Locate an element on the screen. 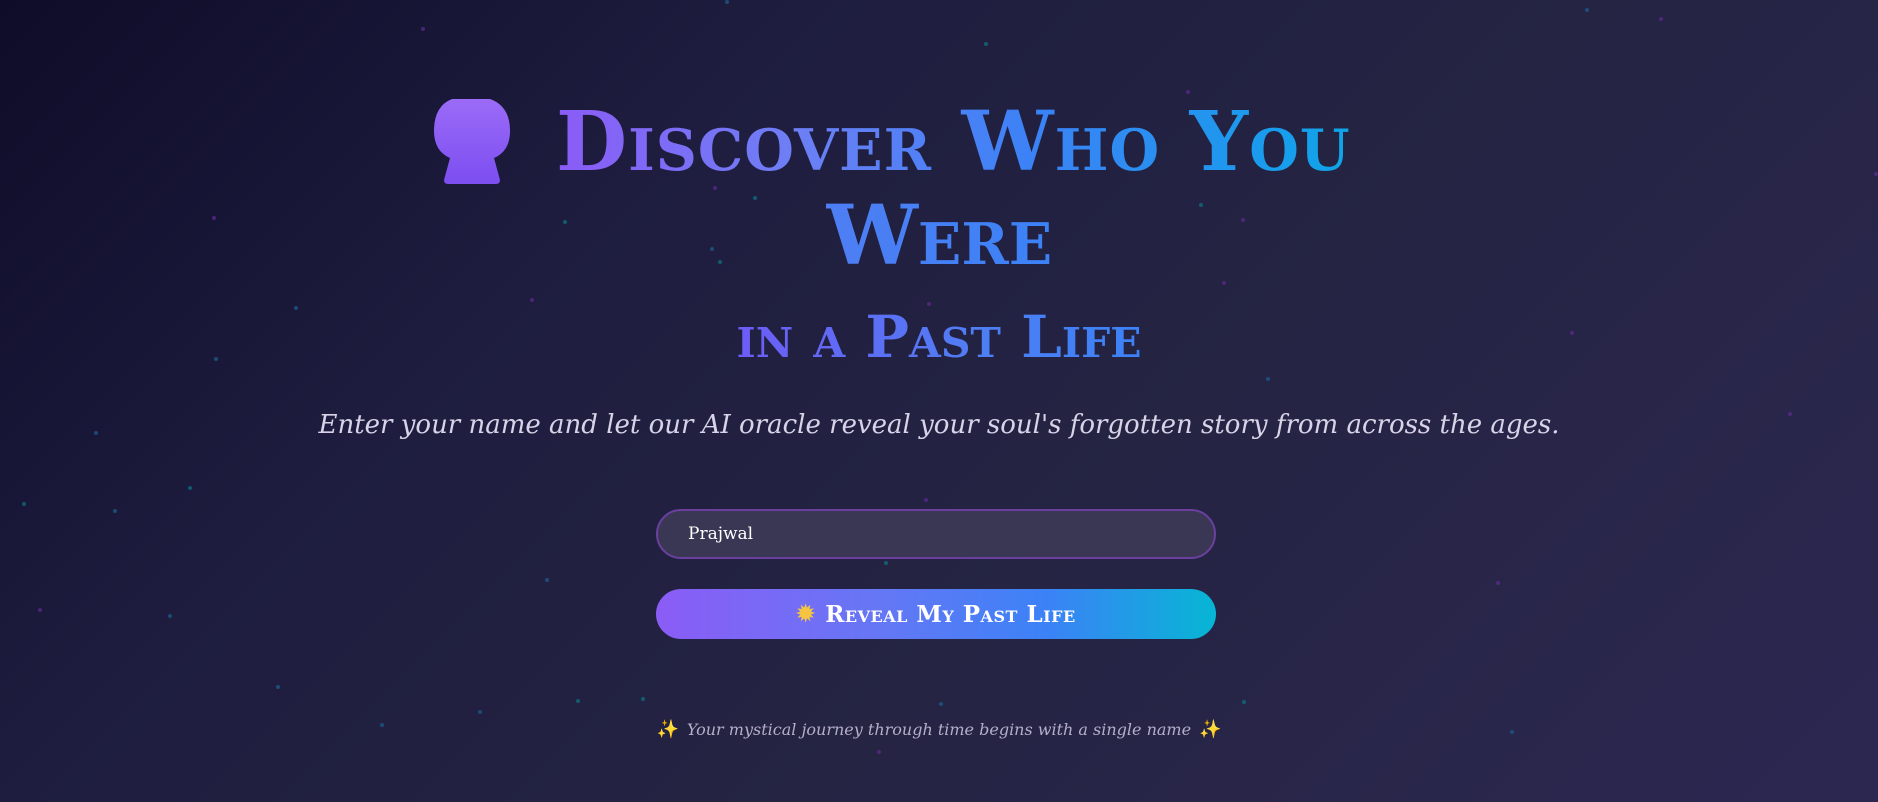 The width and height of the screenshot is (1878, 802). page-title-line1: Discover Who You is located at coordinates (953, 142).